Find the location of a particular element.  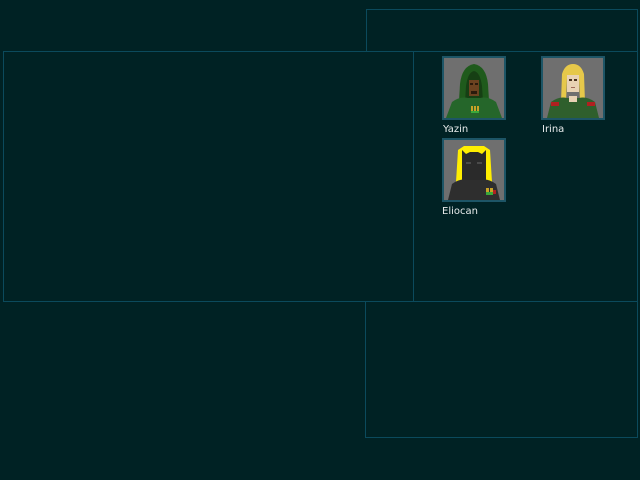

blonde-officer-portrait-icon is located at coordinates (573, 88).